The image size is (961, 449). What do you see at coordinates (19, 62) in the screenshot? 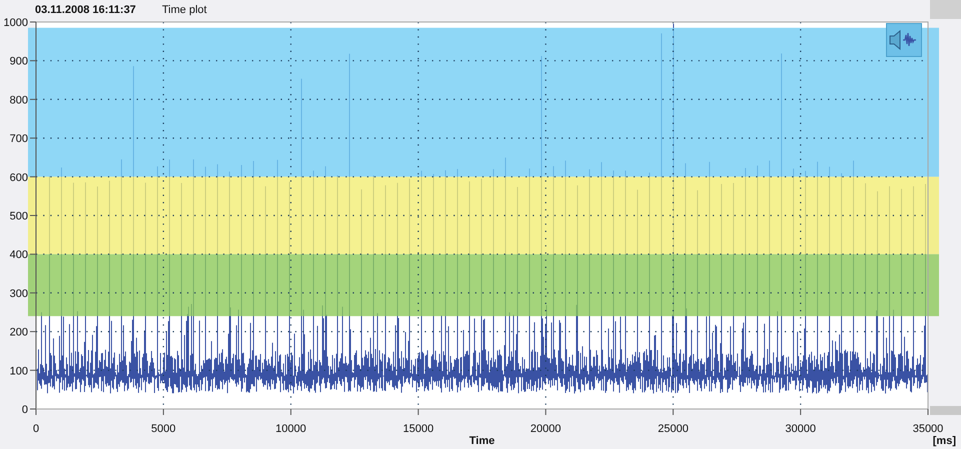
I see `axis-tick-label: 900` at bounding box center [19, 62].